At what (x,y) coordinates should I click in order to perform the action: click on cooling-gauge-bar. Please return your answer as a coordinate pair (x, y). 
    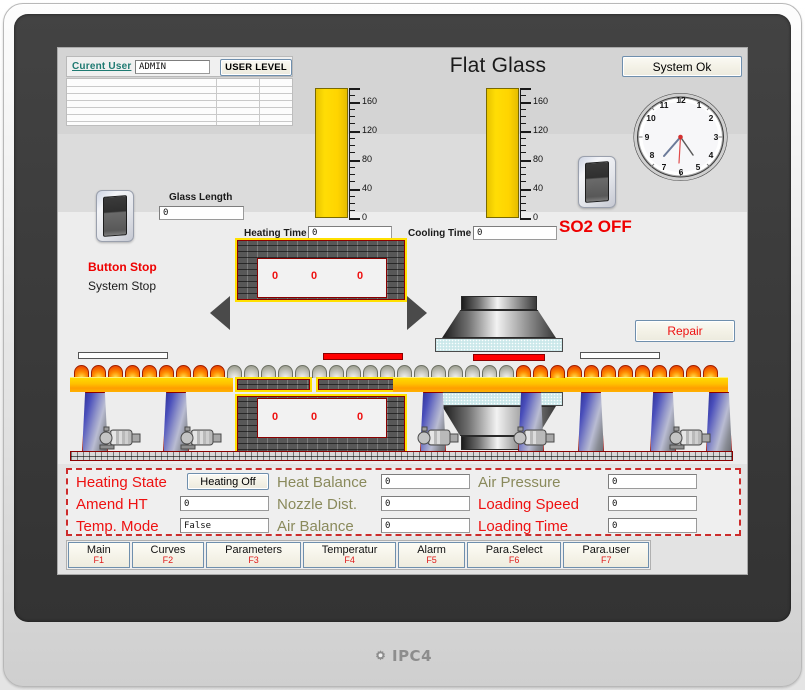
    Looking at the image, I should click on (502, 153).